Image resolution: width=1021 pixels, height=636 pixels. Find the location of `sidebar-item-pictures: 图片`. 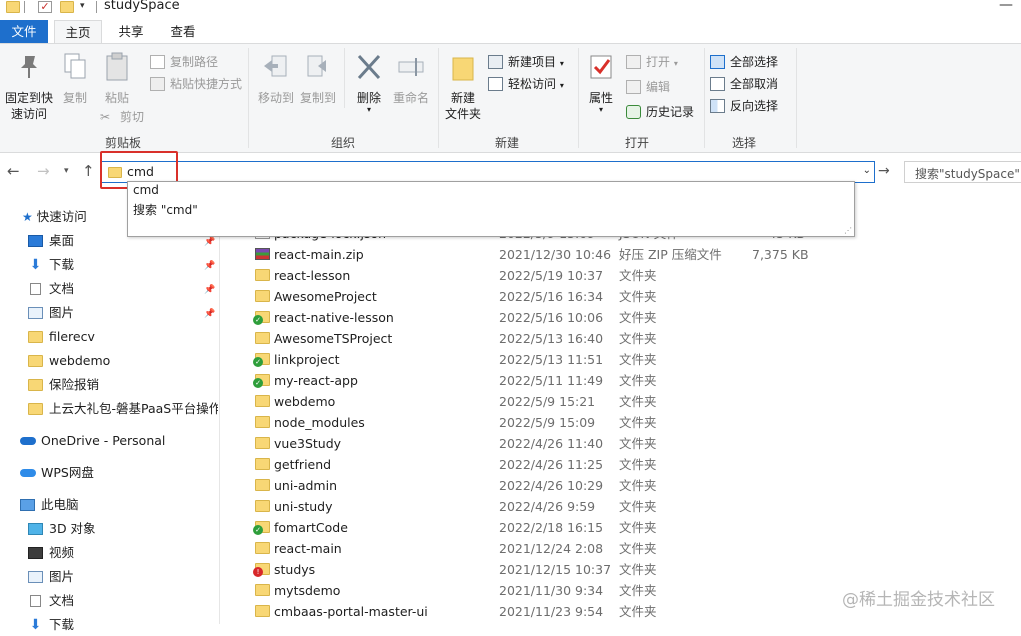

sidebar-item-pictures: 图片 is located at coordinates (51, 313).